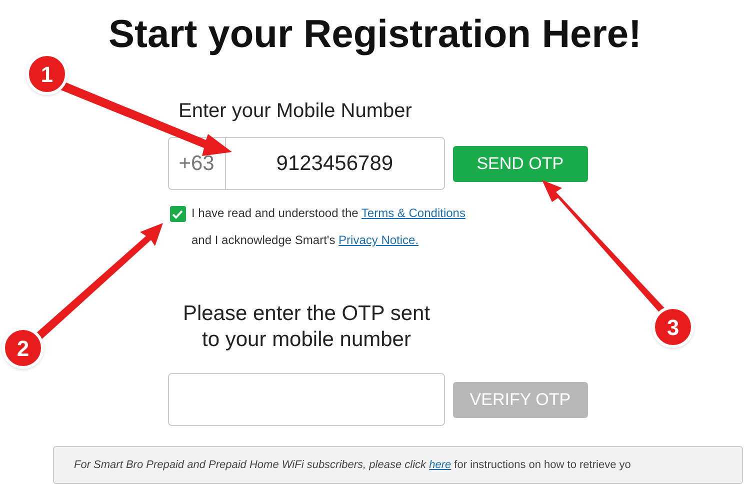 This screenshot has width=750, height=490. What do you see at coordinates (306, 240) in the screenshot?
I see `consent-text: and I acknowledge Smart's Privacy Notice.` at bounding box center [306, 240].